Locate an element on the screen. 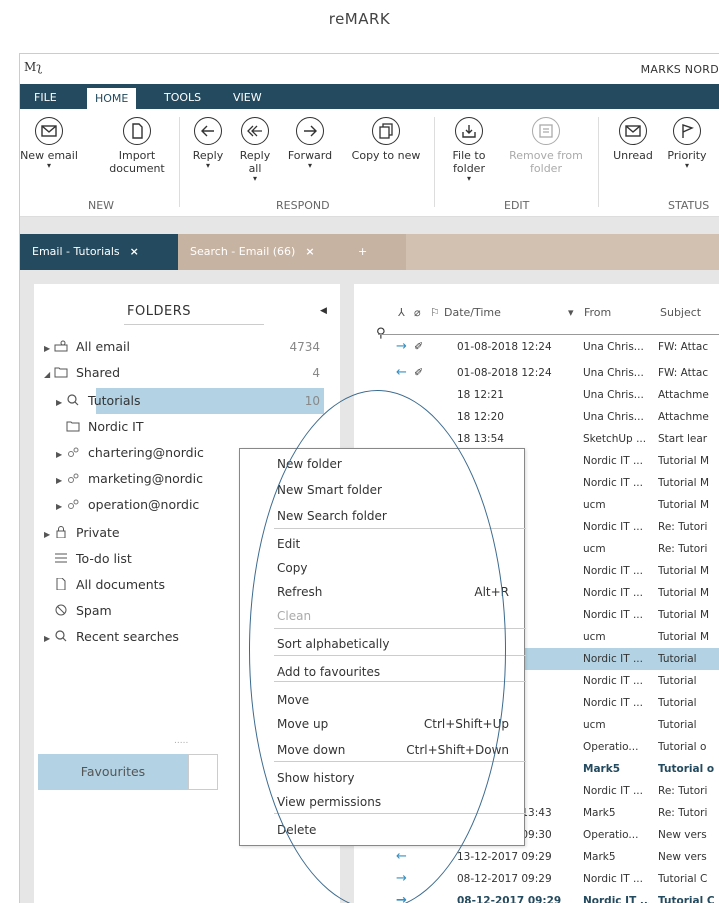  table-row: ← 13-12-2017 09:29 Mark5 New vers is located at coordinates (536, 857).